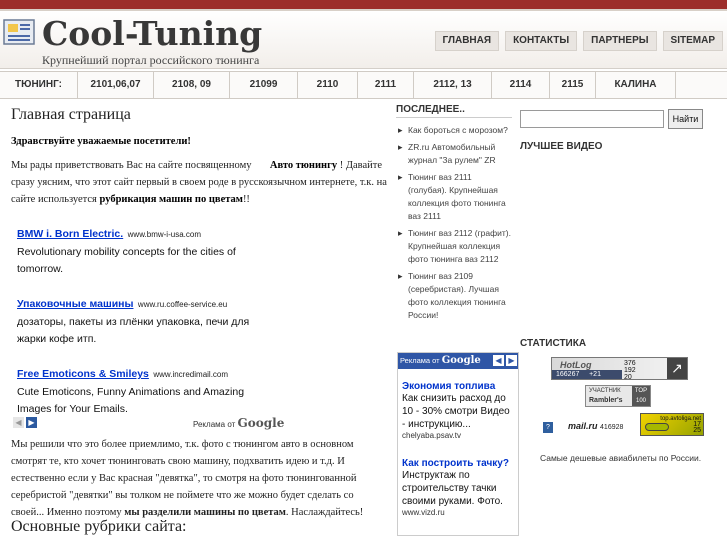 Image resolution: width=727 pixels, height=545 pixels. I want to click on next-arrow-icon: ▶, so click(511, 360).